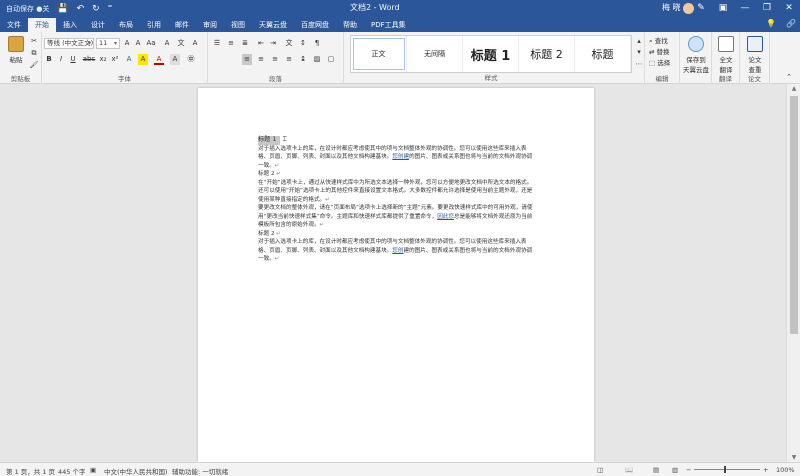 The height and width of the screenshot is (476, 800). Describe the element at coordinates (688, 470) in the screenshot. I see `zoom-out-icon: −` at that location.